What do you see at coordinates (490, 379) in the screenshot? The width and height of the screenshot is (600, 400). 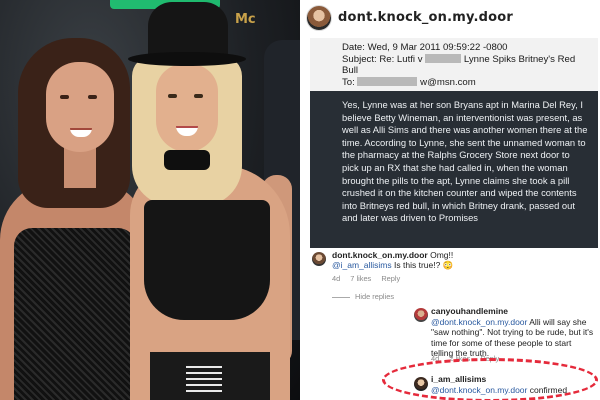 I see `red-highlight-oval` at bounding box center [490, 379].